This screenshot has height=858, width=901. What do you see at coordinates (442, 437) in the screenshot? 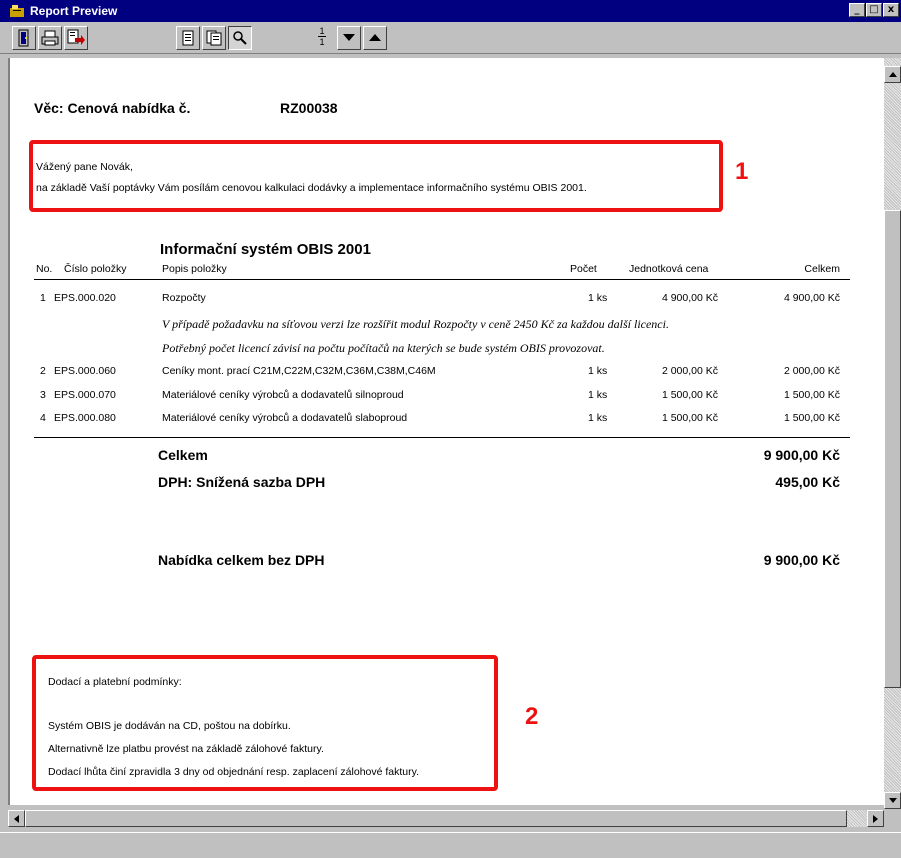
I see `items-end-rule` at bounding box center [442, 437].